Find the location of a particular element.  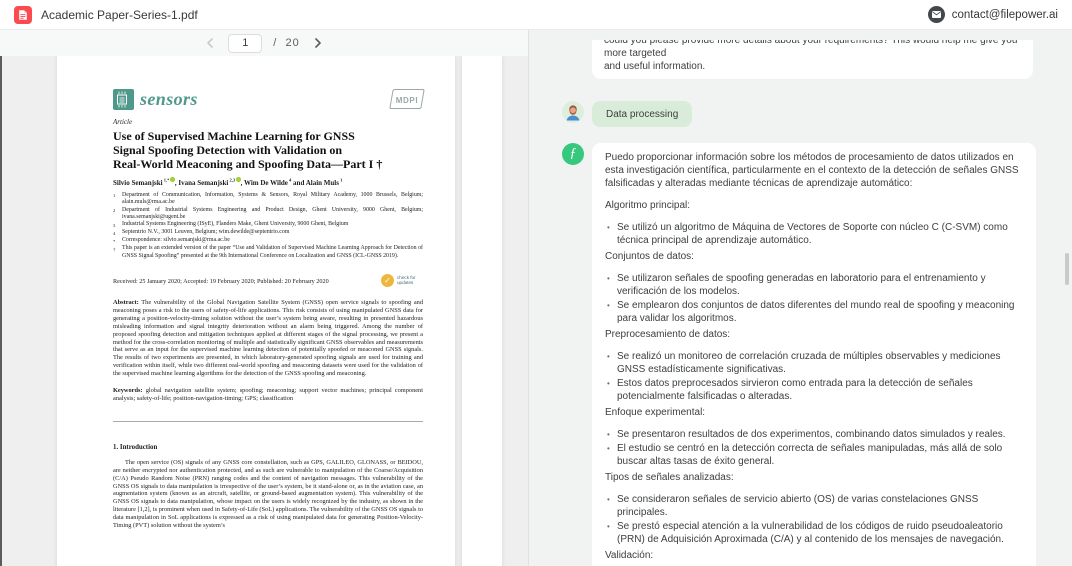

file-name: Academic Paper-Series-1.pdf is located at coordinates (119, 14).